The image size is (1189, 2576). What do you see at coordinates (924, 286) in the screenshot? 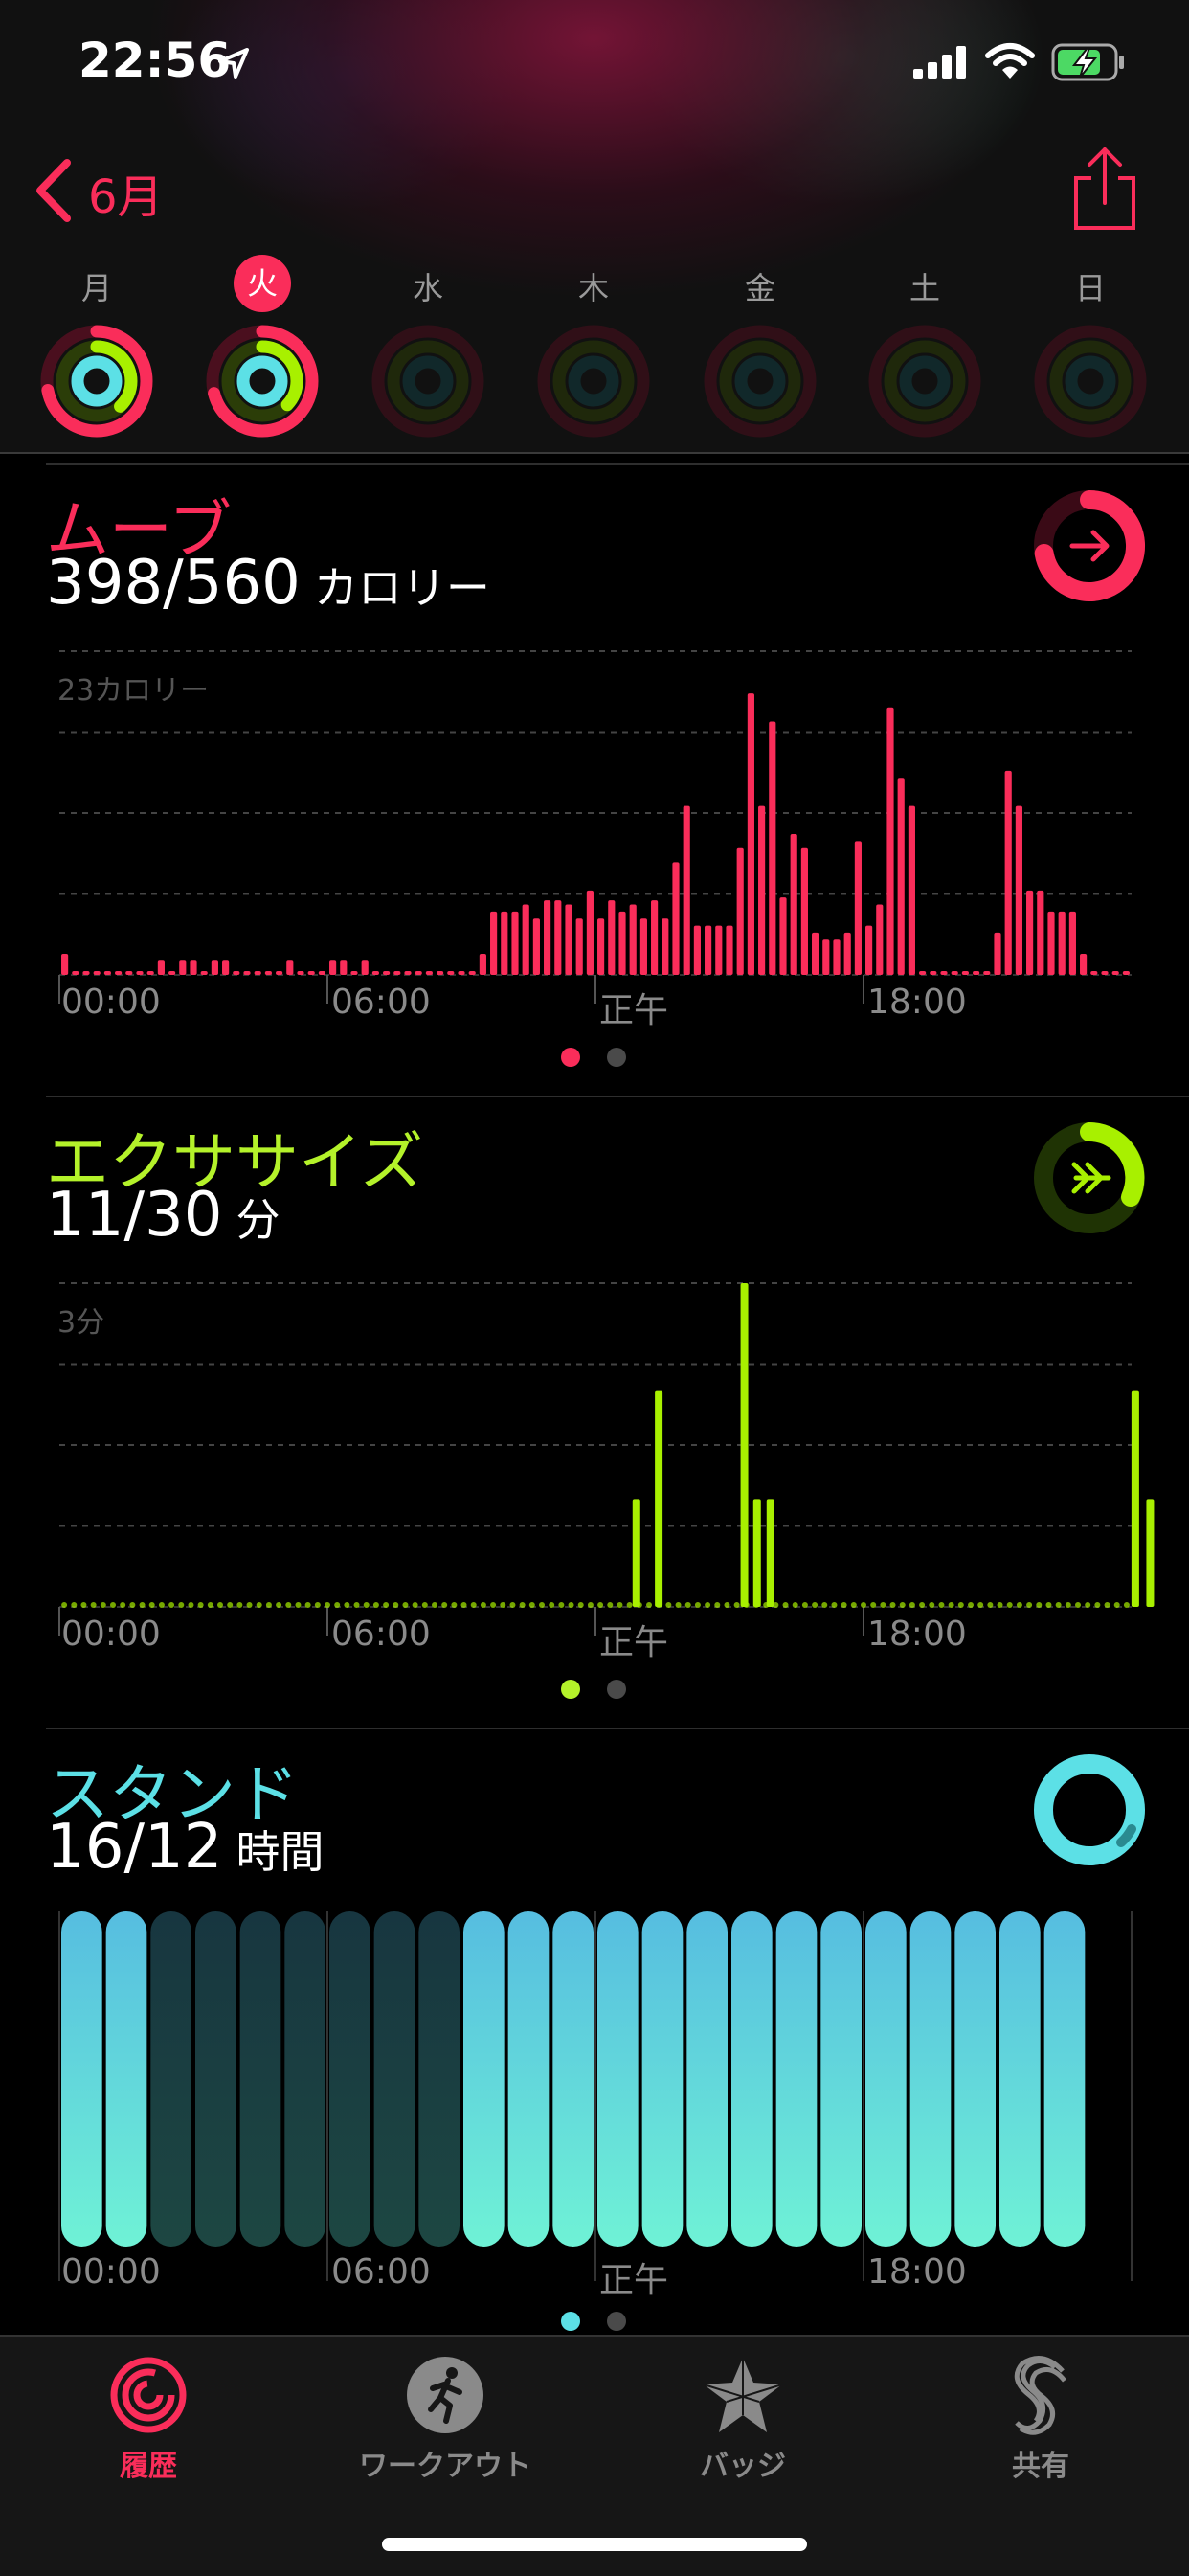
I see `day-label-5: 土` at bounding box center [924, 286].